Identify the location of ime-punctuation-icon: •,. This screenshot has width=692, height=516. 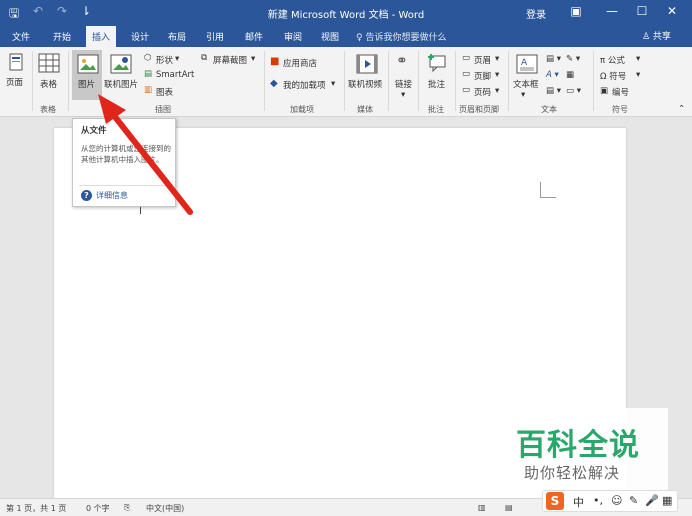
(598, 500).